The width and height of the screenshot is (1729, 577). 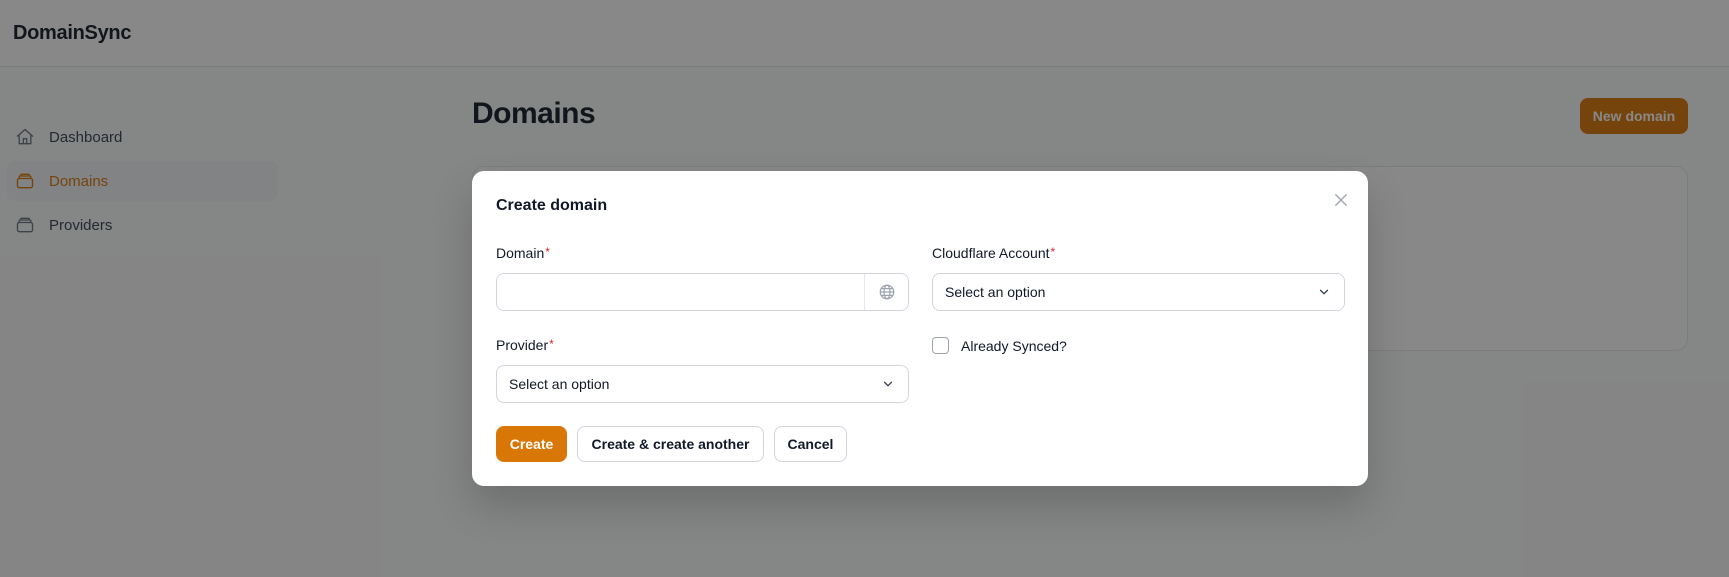 What do you see at coordinates (522, 345) in the screenshot?
I see `provider-label-text: Provider` at bounding box center [522, 345].